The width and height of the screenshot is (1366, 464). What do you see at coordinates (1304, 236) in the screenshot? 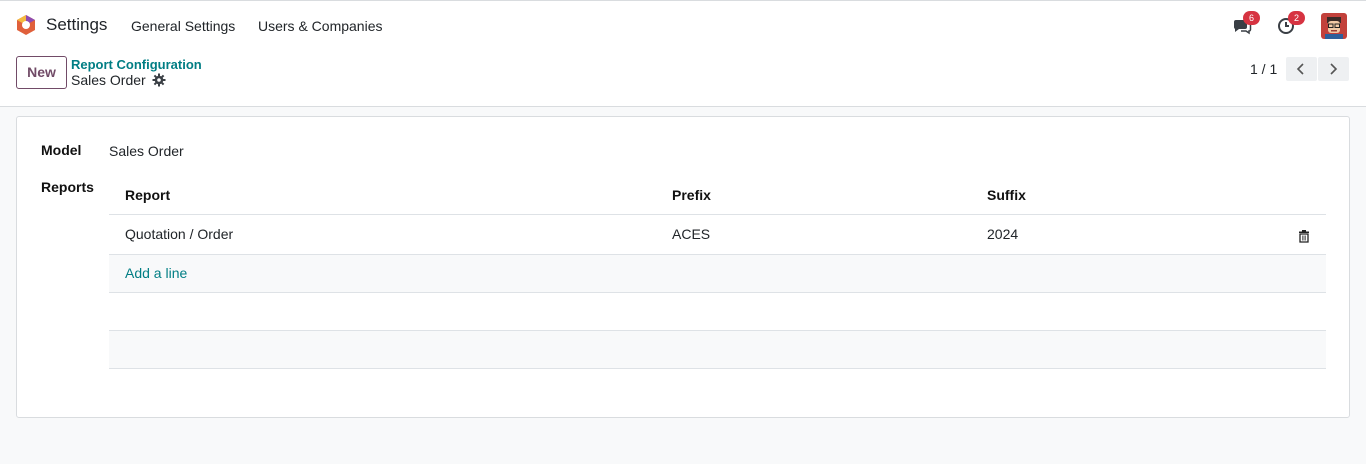
I see `trash-icon` at bounding box center [1304, 236].